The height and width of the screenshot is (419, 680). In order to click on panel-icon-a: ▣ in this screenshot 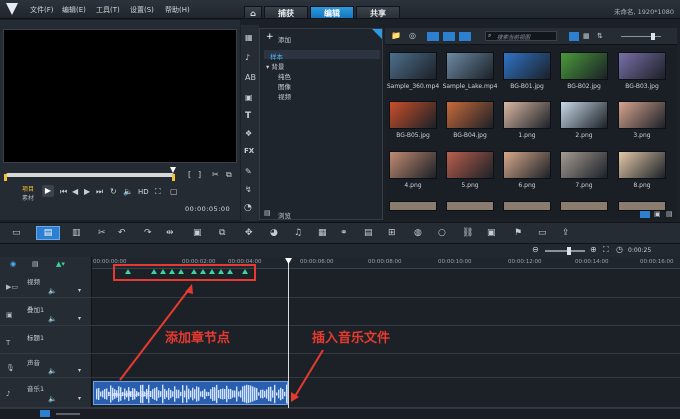, I will do `click(657, 214)`.